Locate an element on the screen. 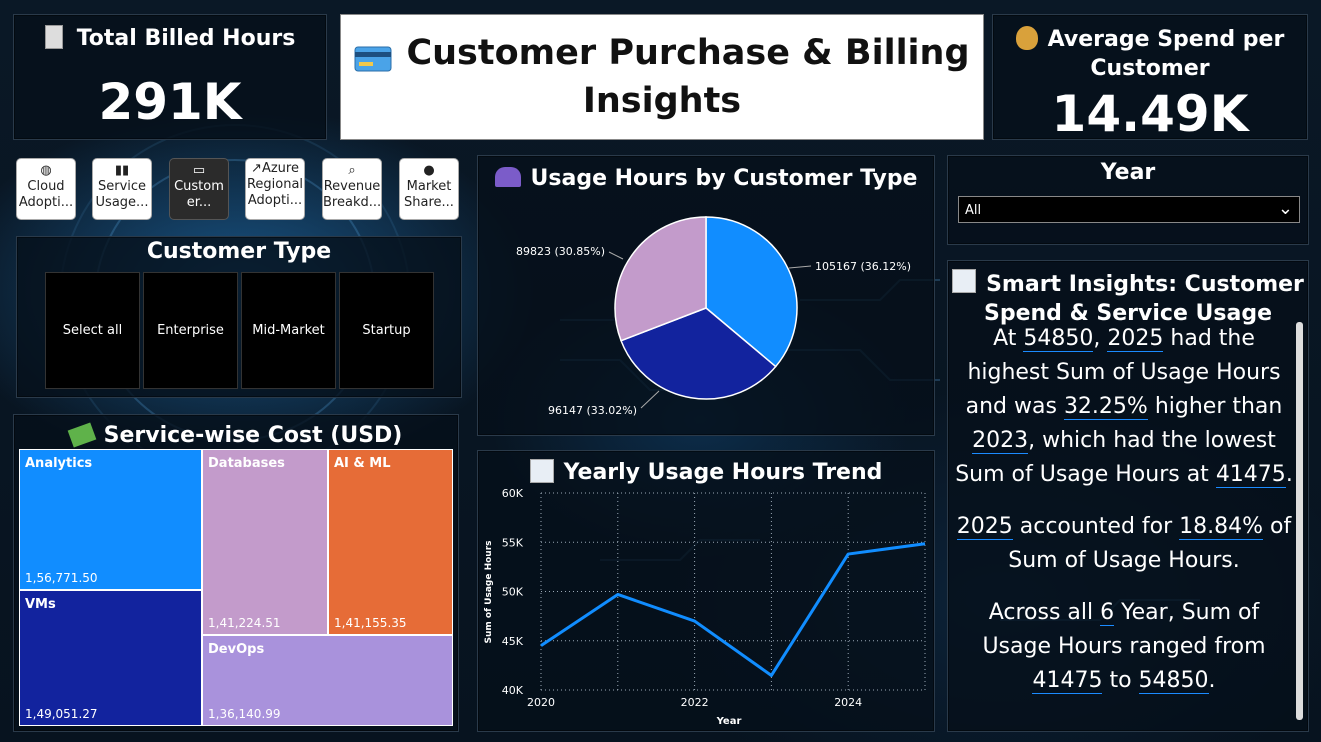 The image size is (1321, 742). chevron-down-icon: ⌄ is located at coordinates (1285, 208).